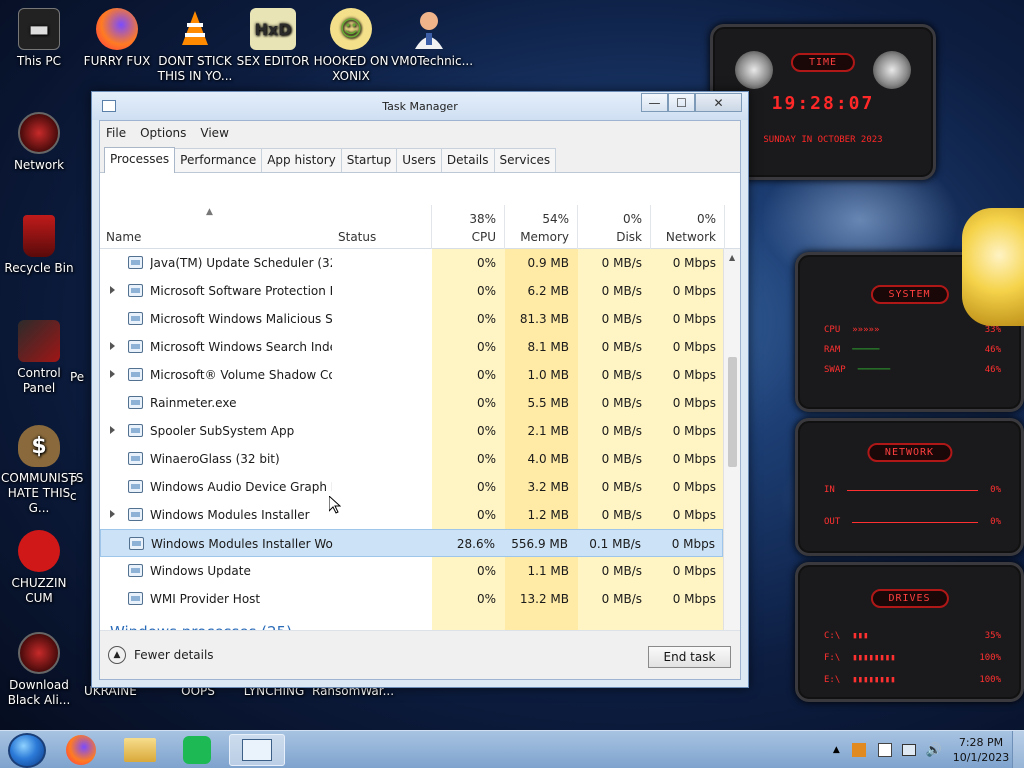  I want to click on drive-f-row: F:\ ▮▮▮▮▮▮▮▮ 100%, so click(912, 658).